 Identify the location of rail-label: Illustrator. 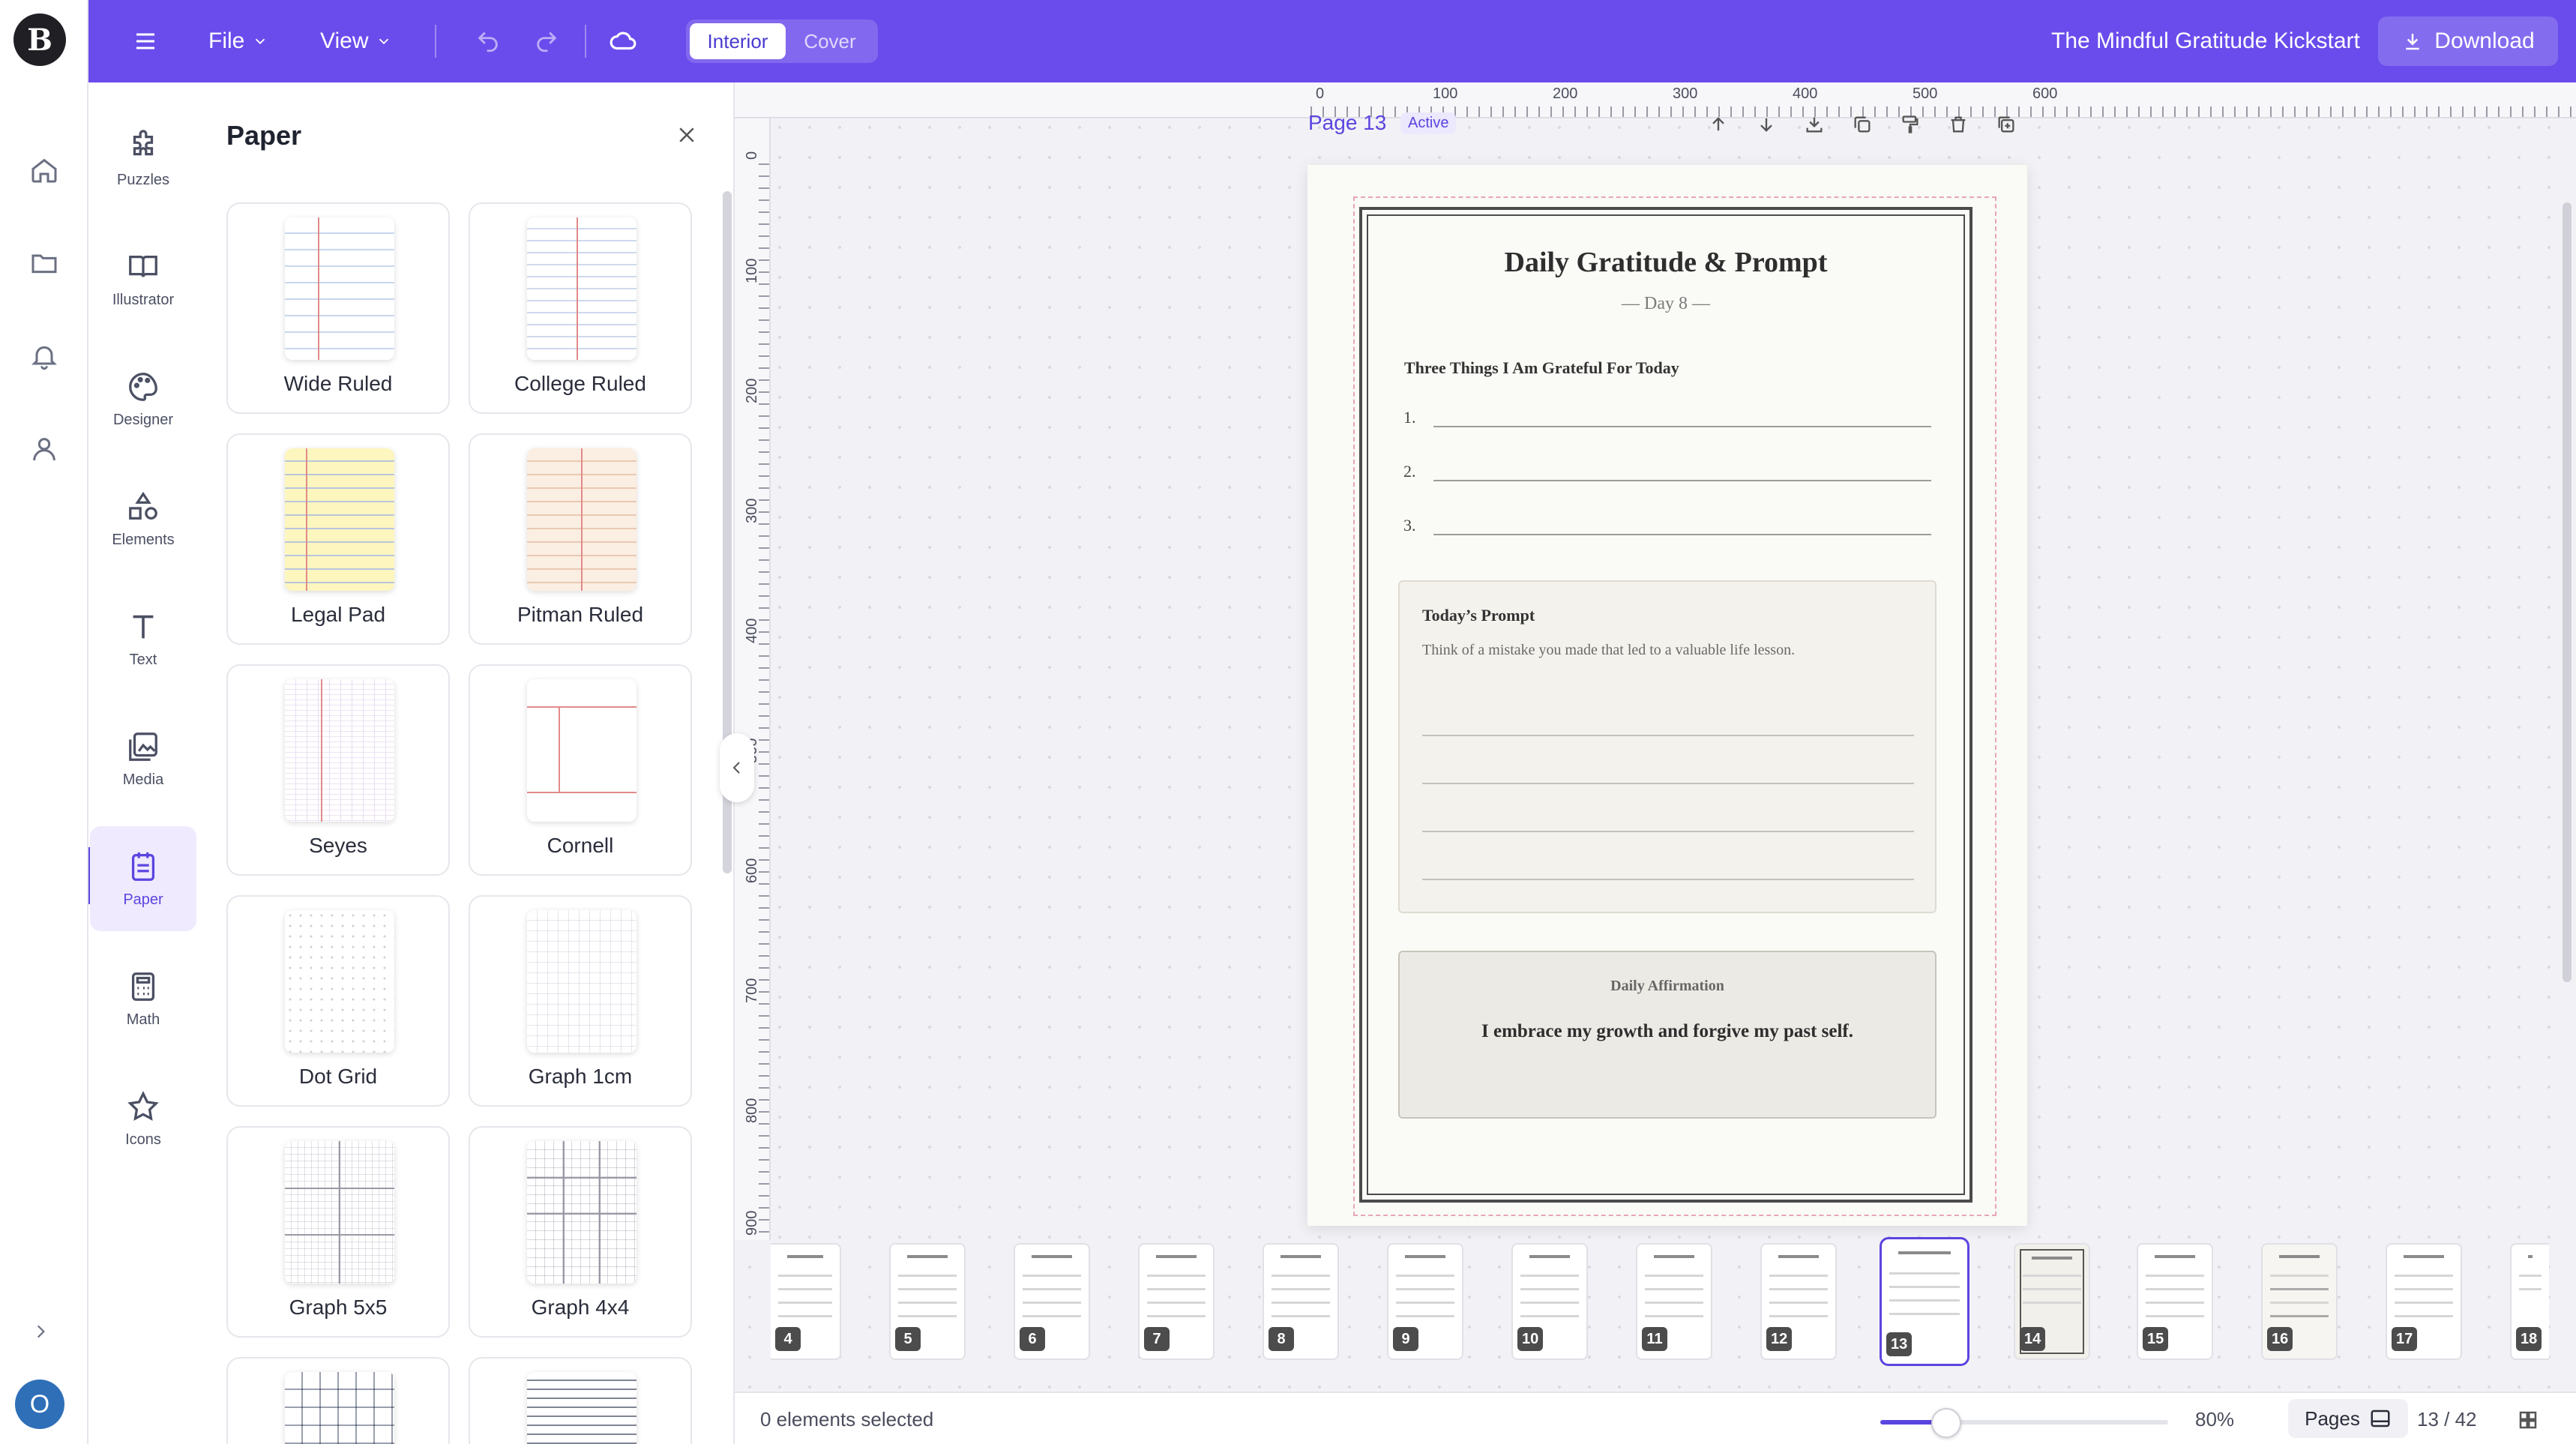
(144, 299).